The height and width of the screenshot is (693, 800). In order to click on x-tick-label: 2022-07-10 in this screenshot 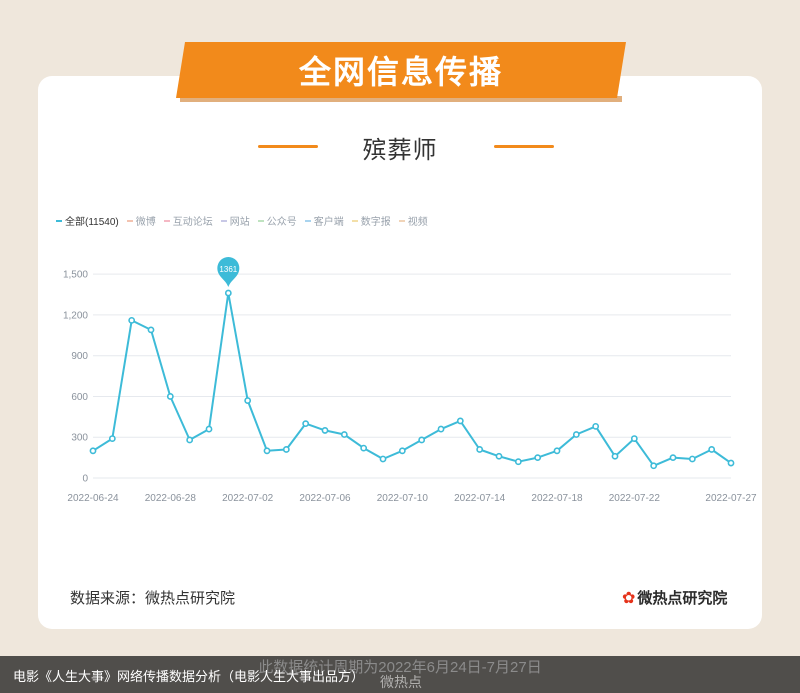, I will do `click(403, 498)`.